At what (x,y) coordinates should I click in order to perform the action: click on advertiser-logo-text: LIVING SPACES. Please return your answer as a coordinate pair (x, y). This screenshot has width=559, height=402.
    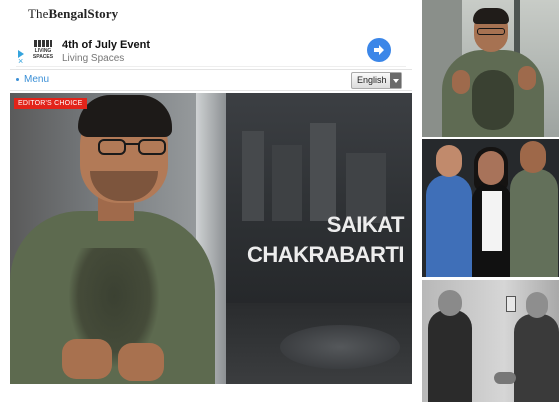
    Looking at the image, I should click on (43, 54).